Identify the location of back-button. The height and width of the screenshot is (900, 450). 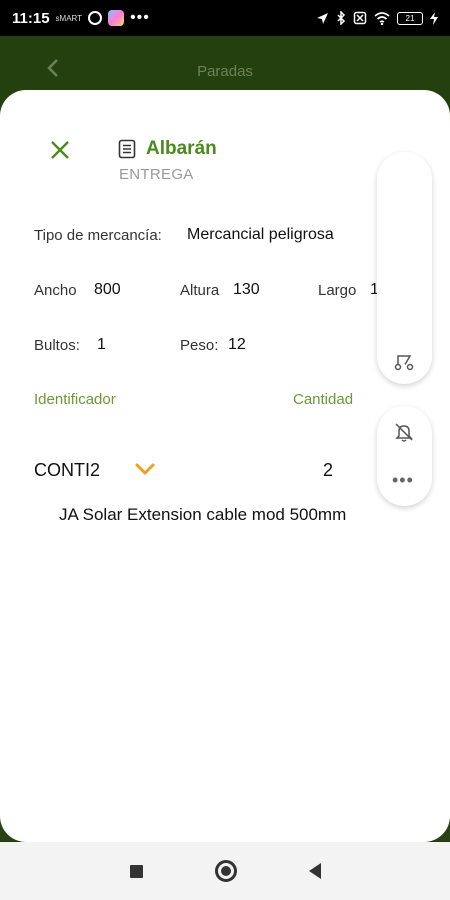
(54, 68).